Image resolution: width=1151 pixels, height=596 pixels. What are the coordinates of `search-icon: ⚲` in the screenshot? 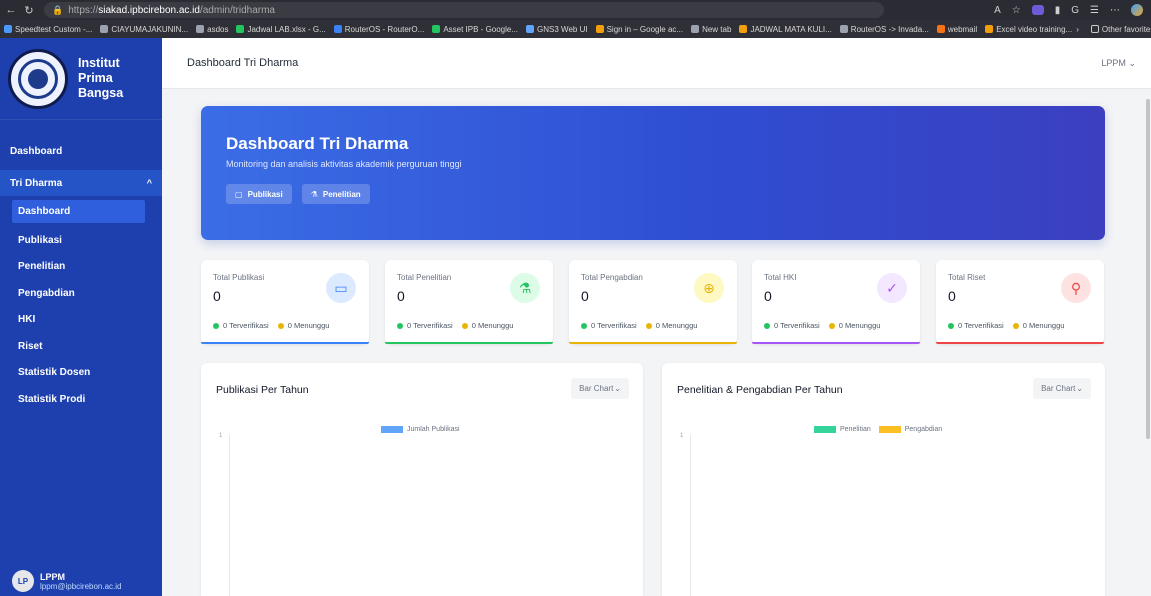 It's located at (1076, 288).